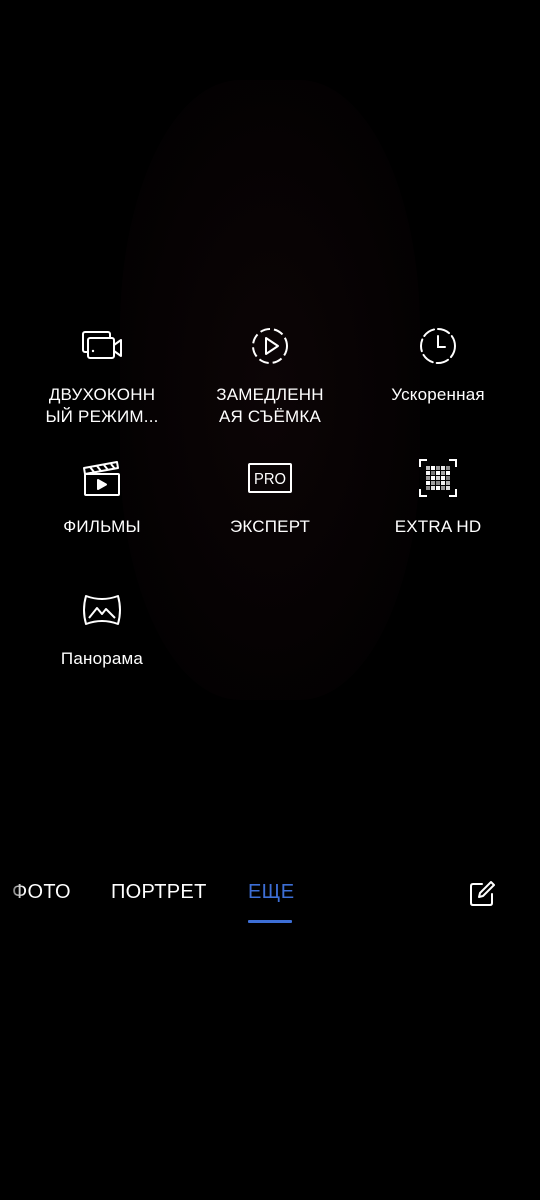  What do you see at coordinates (102, 658) in the screenshot?
I see `mode-label: Панорама` at bounding box center [102, 658].